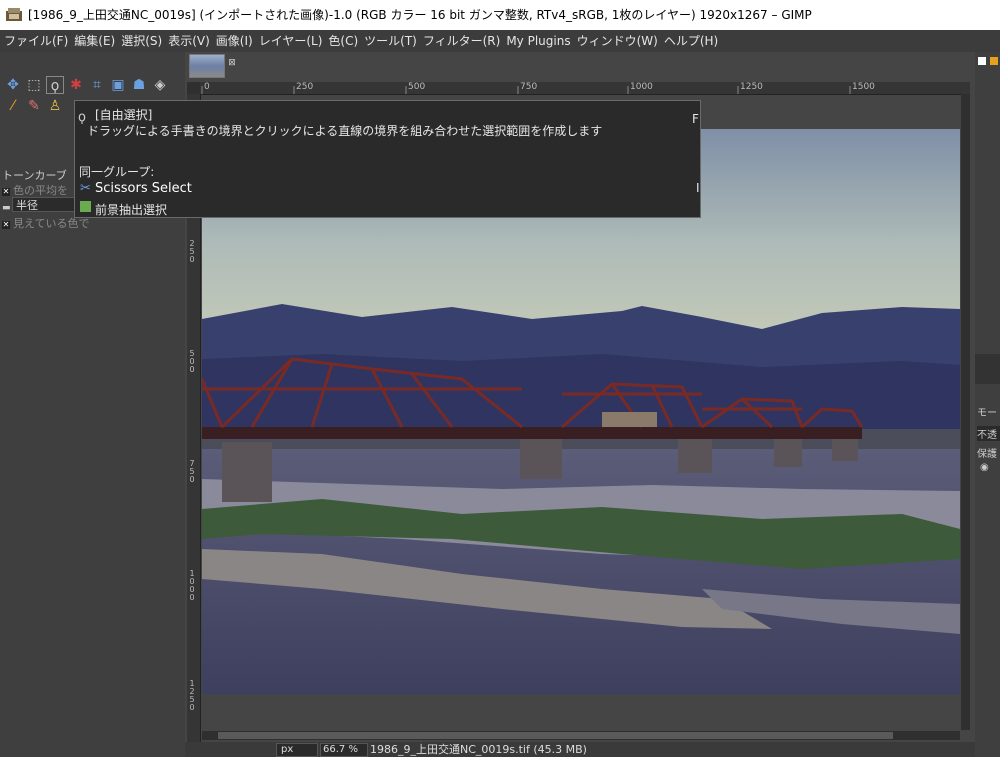 This screenshot has height=757, width=1000. I want to click on ruler-corner, so click(193, 88).